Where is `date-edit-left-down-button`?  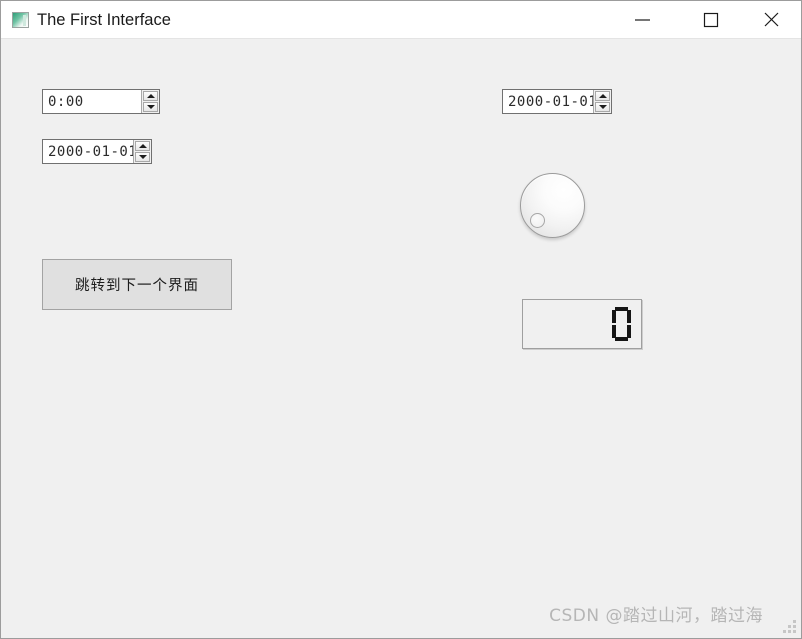 date-edit-left-down-button is located at coordinates (142, 157).